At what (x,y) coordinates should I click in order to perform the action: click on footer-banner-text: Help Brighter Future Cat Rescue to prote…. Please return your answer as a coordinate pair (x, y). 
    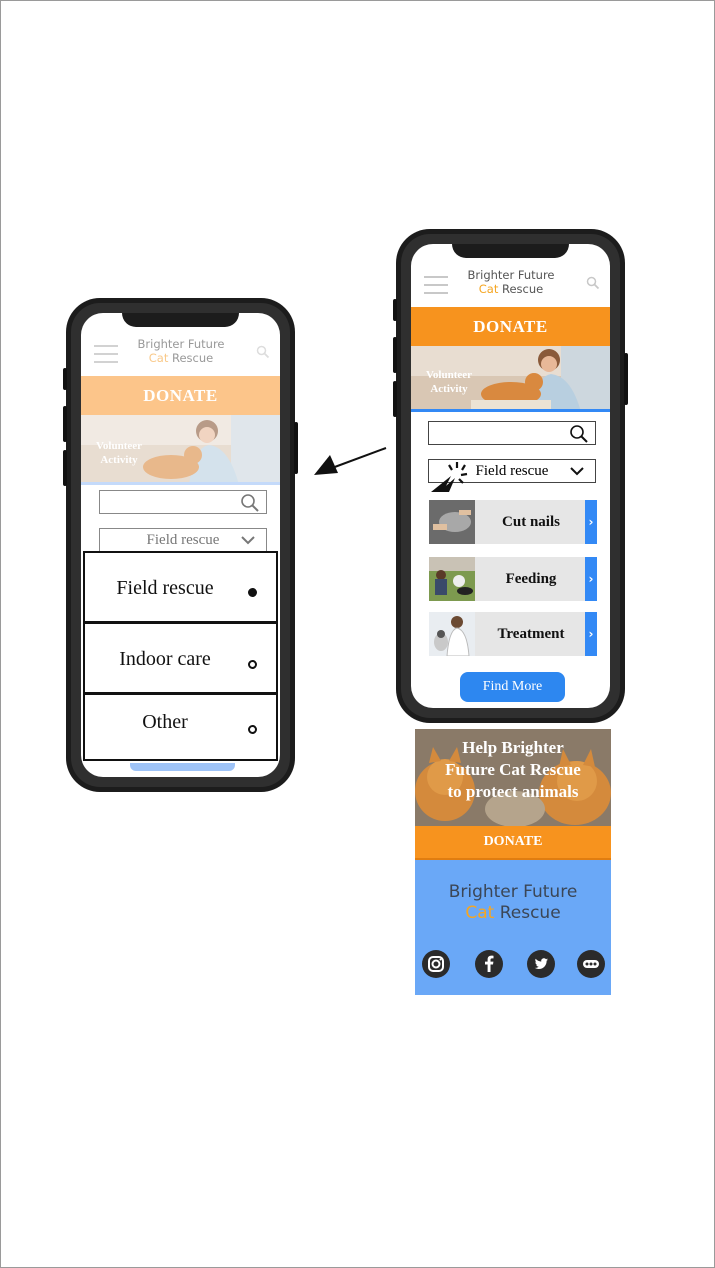
    Looking at the image, I should click on (513, 769).